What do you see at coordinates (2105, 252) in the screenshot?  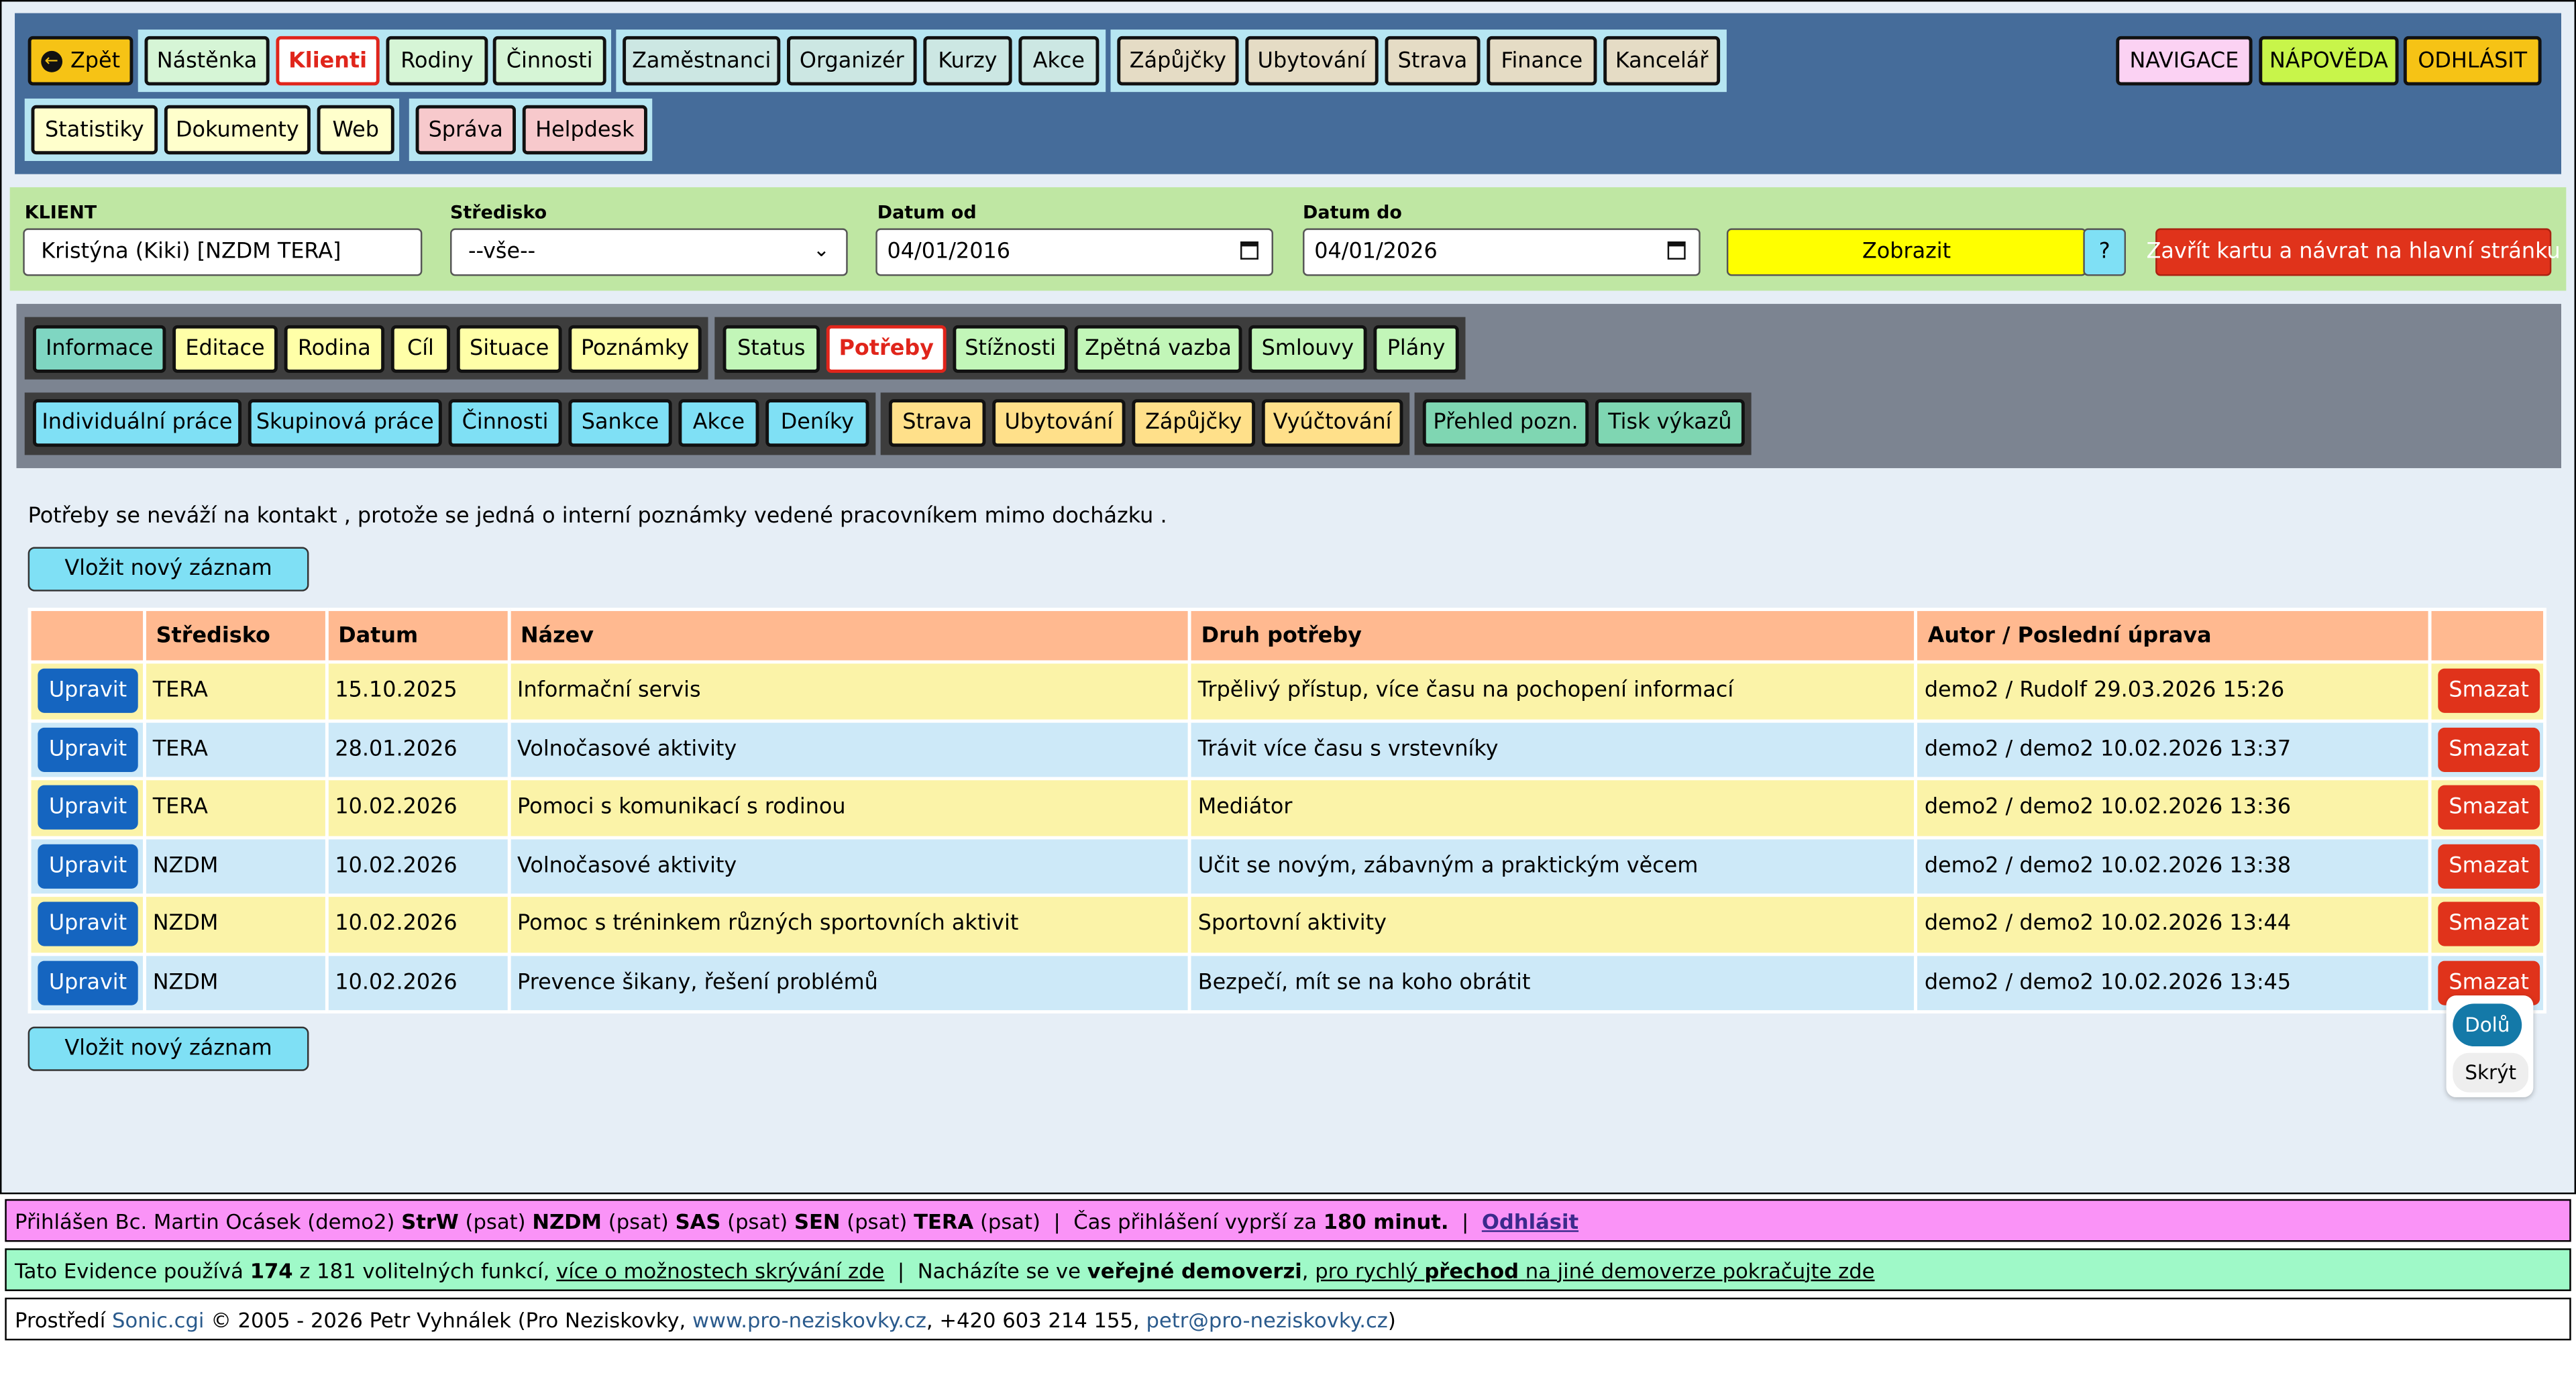 I see `filter-help-button: ?` at bounding box center [2105, 252].